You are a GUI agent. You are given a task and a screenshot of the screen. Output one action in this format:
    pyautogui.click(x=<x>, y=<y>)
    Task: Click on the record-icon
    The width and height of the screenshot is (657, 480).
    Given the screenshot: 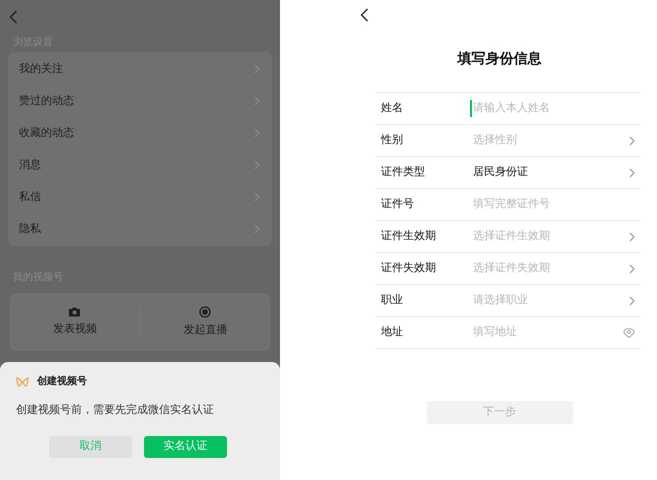 What is the action you would take?
    pyautogui.click(x=205, y=312)
    